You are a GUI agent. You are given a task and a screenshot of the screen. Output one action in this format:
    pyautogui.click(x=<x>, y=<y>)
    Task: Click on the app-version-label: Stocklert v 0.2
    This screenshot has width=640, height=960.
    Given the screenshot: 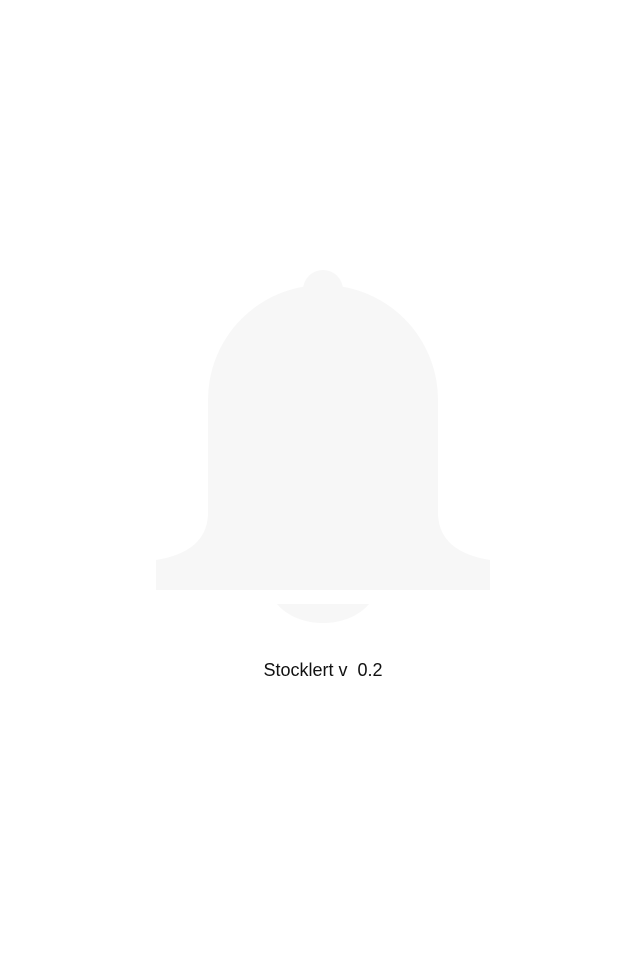 What is the action you would take?
    pyautogui.click(x=323, y=670)
    